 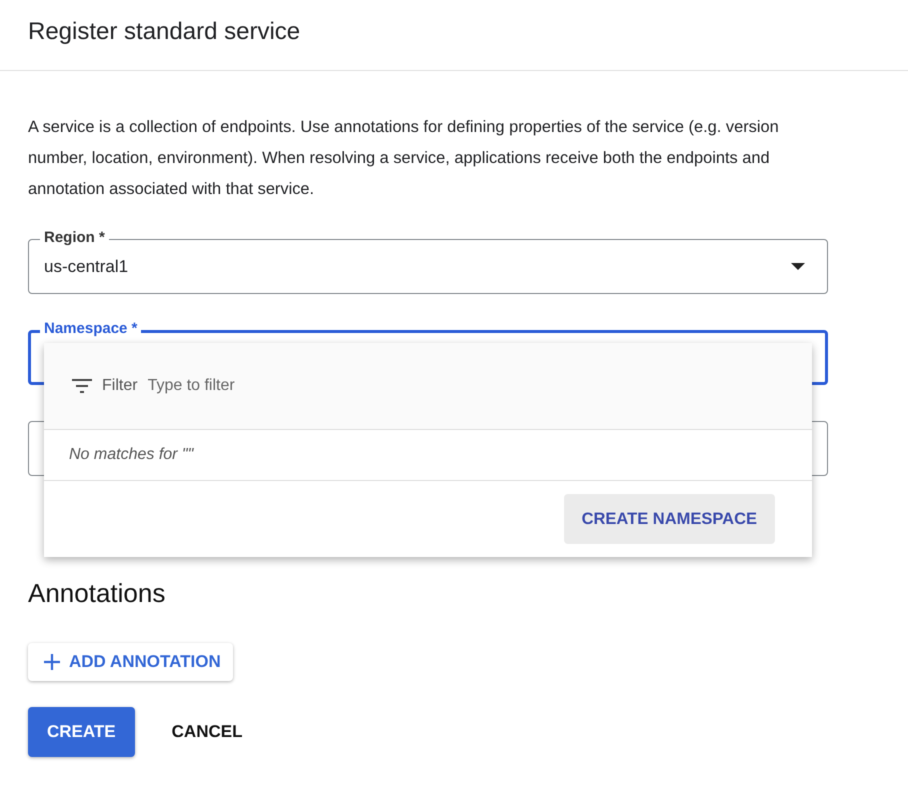 What do you see at coordinates (120, 386) in the screenshot?
I see `filter-label: Filter` at bounding box center [120, 386].